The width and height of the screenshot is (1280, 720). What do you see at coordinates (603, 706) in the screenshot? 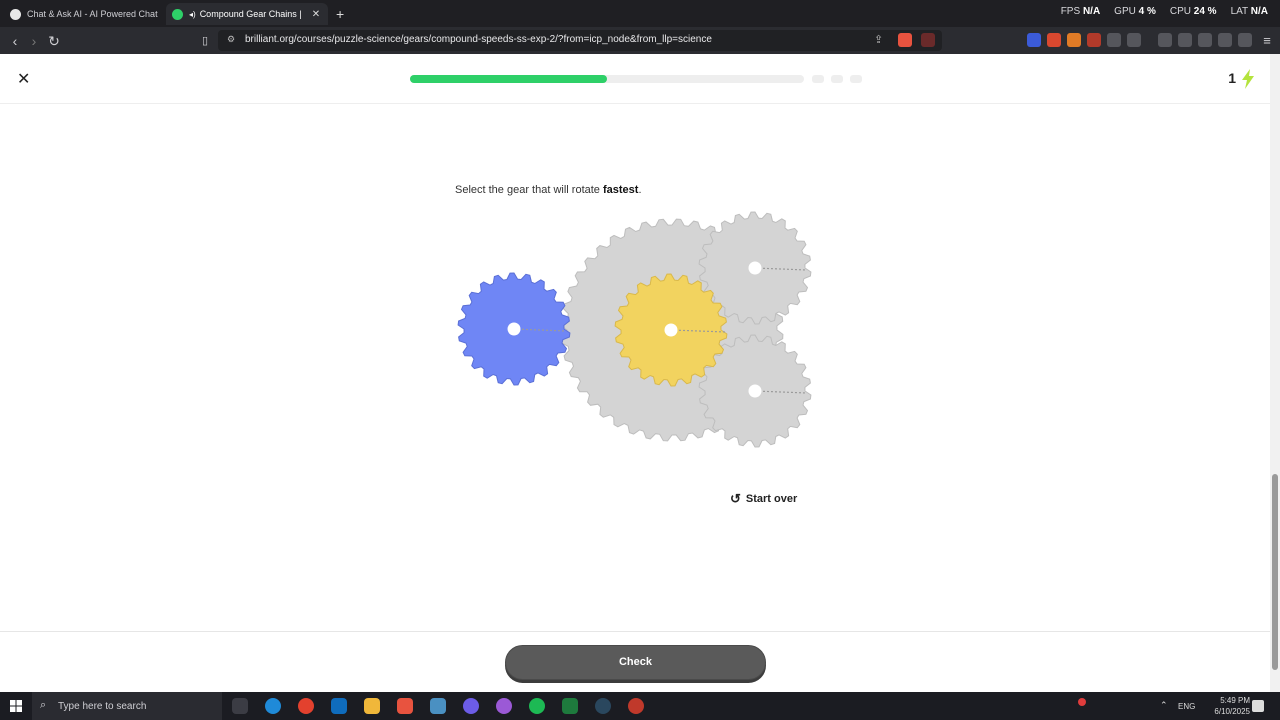
I see `steam-icon` at bounding box center [603, 706].